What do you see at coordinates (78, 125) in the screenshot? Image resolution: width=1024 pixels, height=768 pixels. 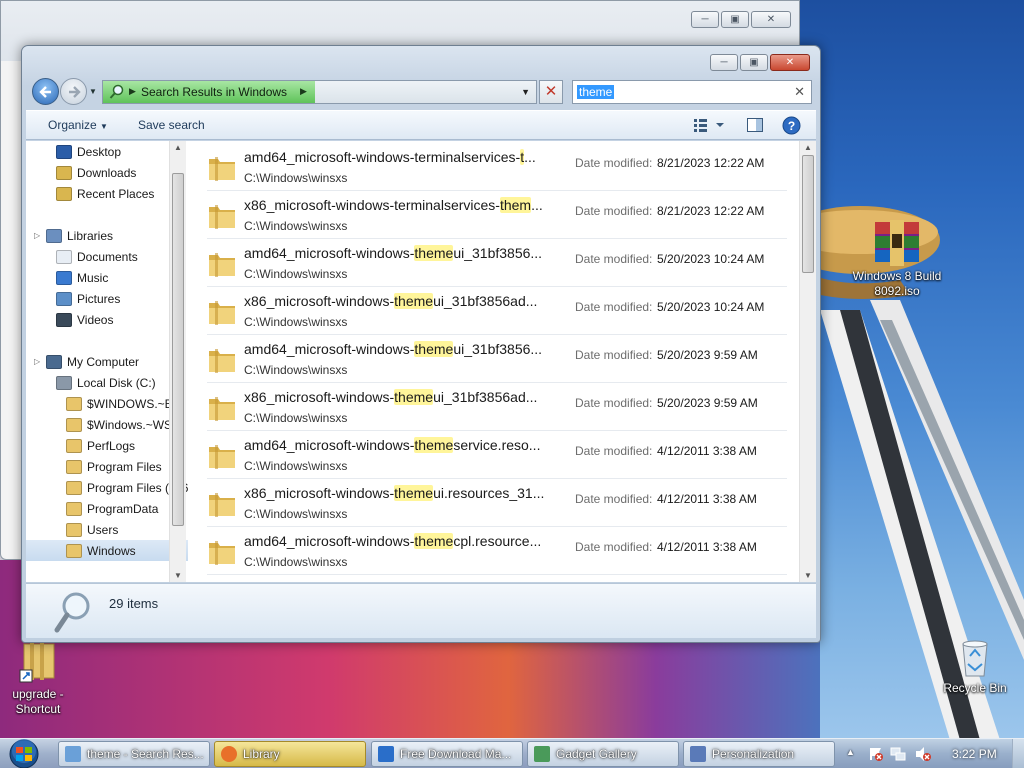 I see `organize-button: Organize ▼` at bounding box center [78, 125].